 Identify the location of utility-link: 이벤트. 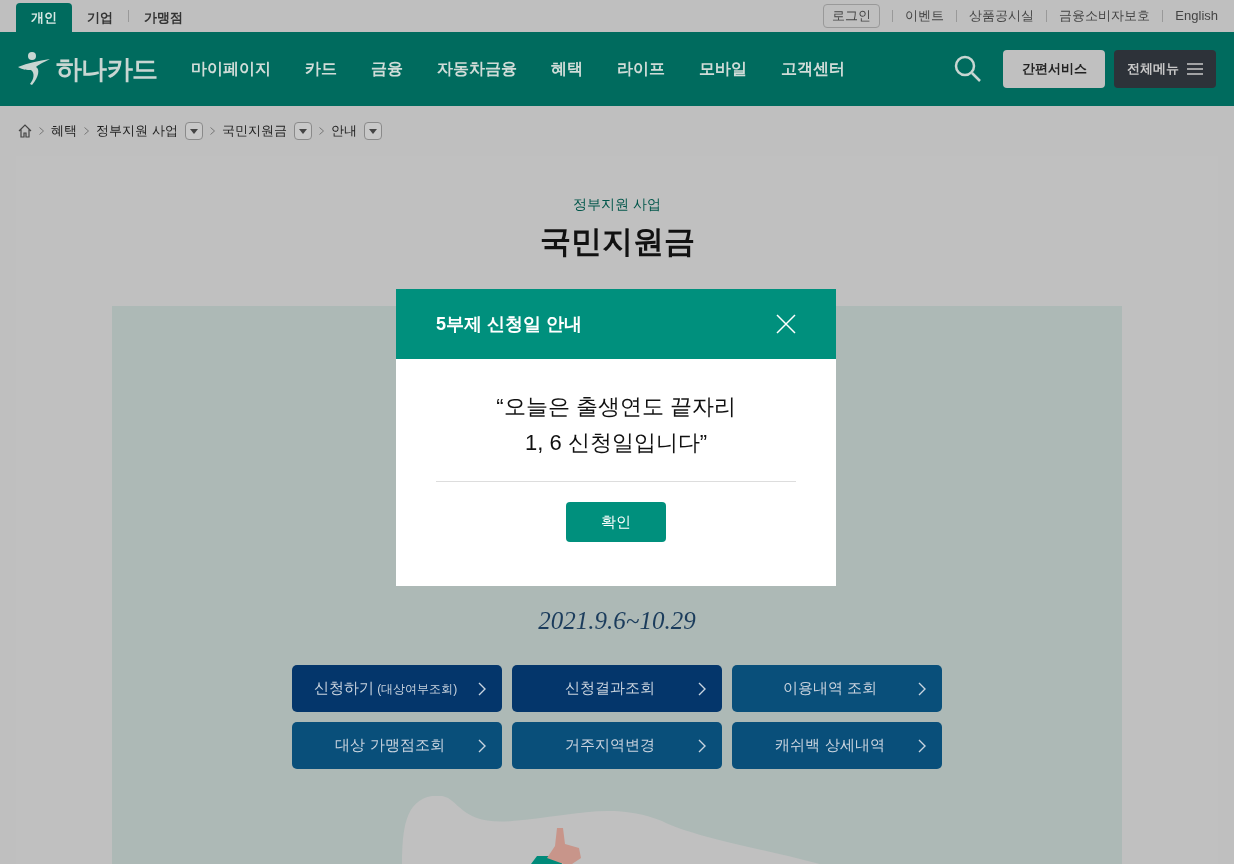
(925, 16).